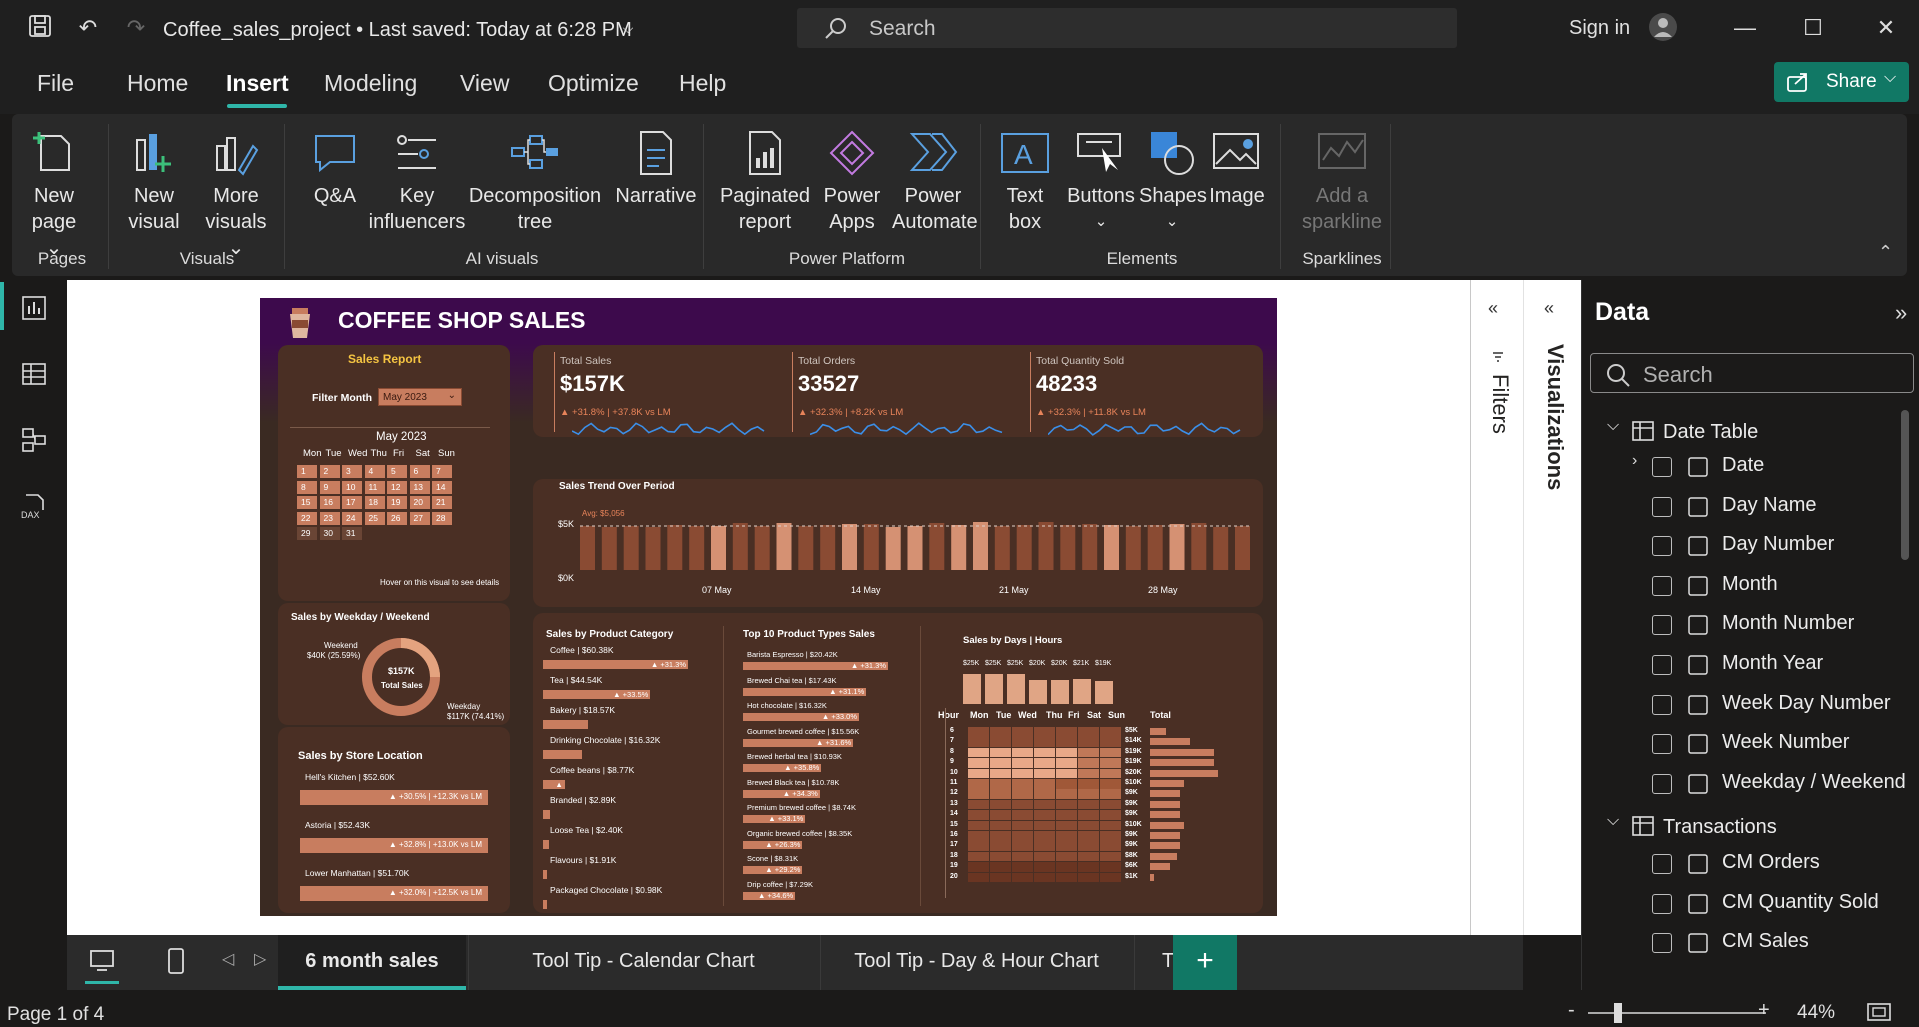  I want to click on calendar-day: 7, so click(442, 471).